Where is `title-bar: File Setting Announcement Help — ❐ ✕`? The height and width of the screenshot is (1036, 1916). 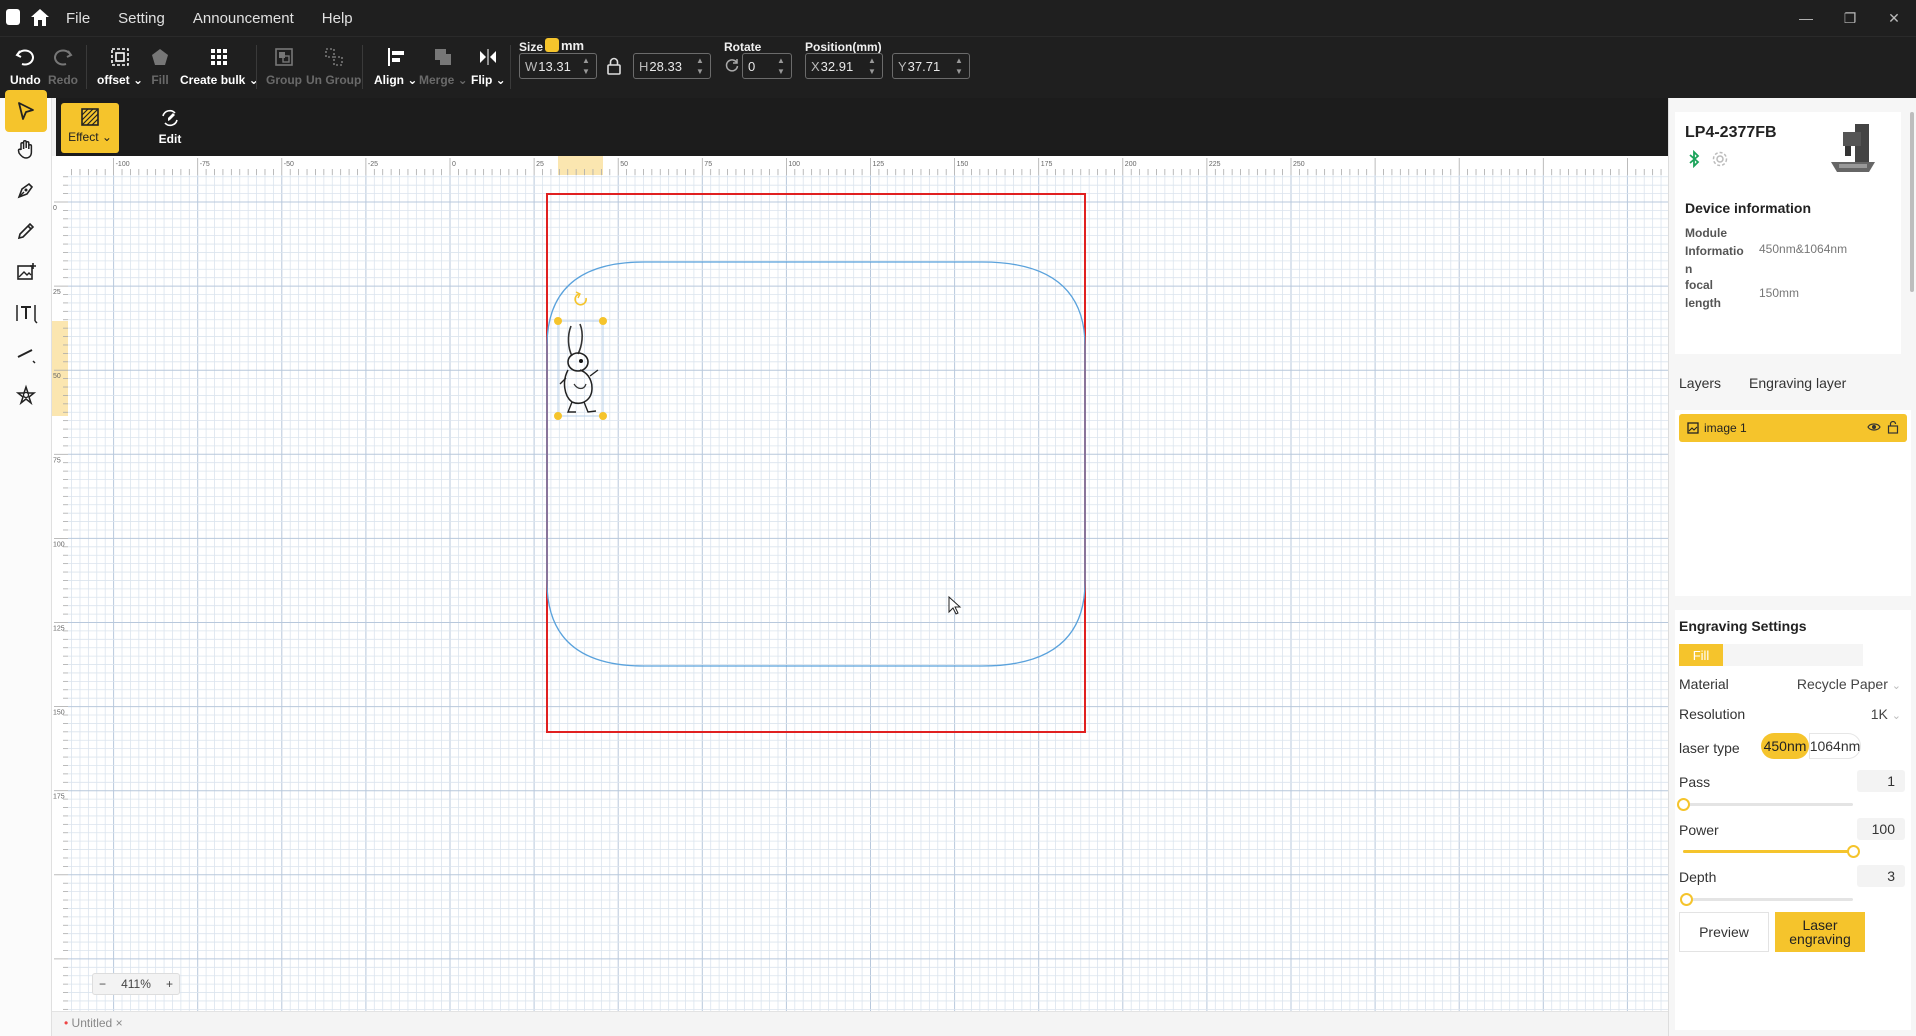
title-bar: File Setting Announcement Help — ❐ ✕ is located at coordinates (958, 18).